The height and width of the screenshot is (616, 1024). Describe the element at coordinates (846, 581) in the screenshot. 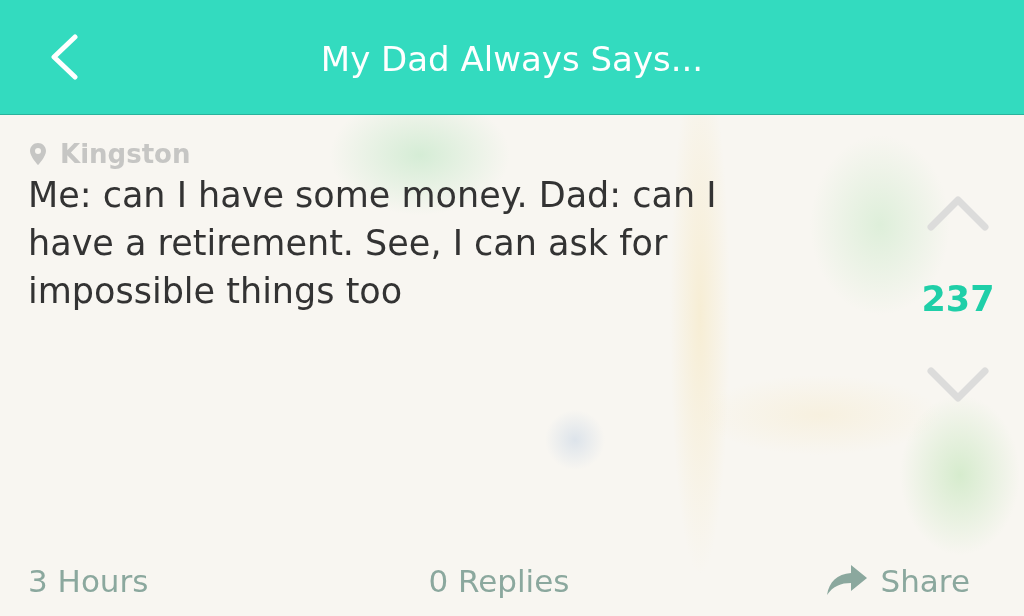

I see `share-arrow-icon` at that location.